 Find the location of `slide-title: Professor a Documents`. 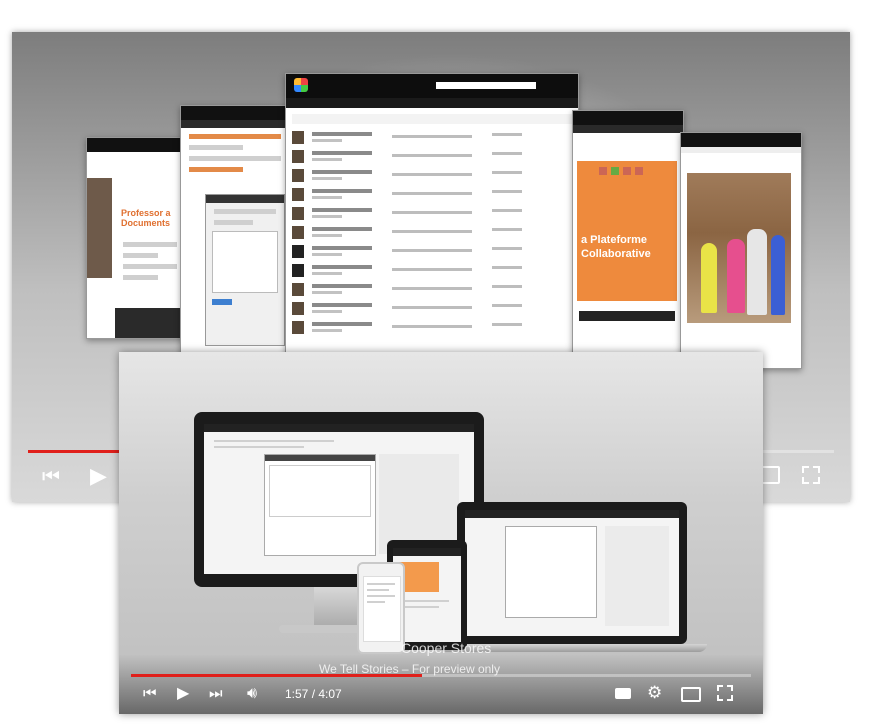

slide-title: Professor a Documents is located at coordinates (146, 218).